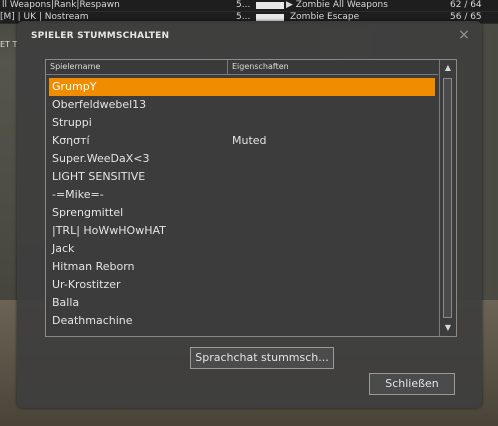 This screenshot has height=426, width=498. I want to click on player-name: Jack, so click(63, 248).